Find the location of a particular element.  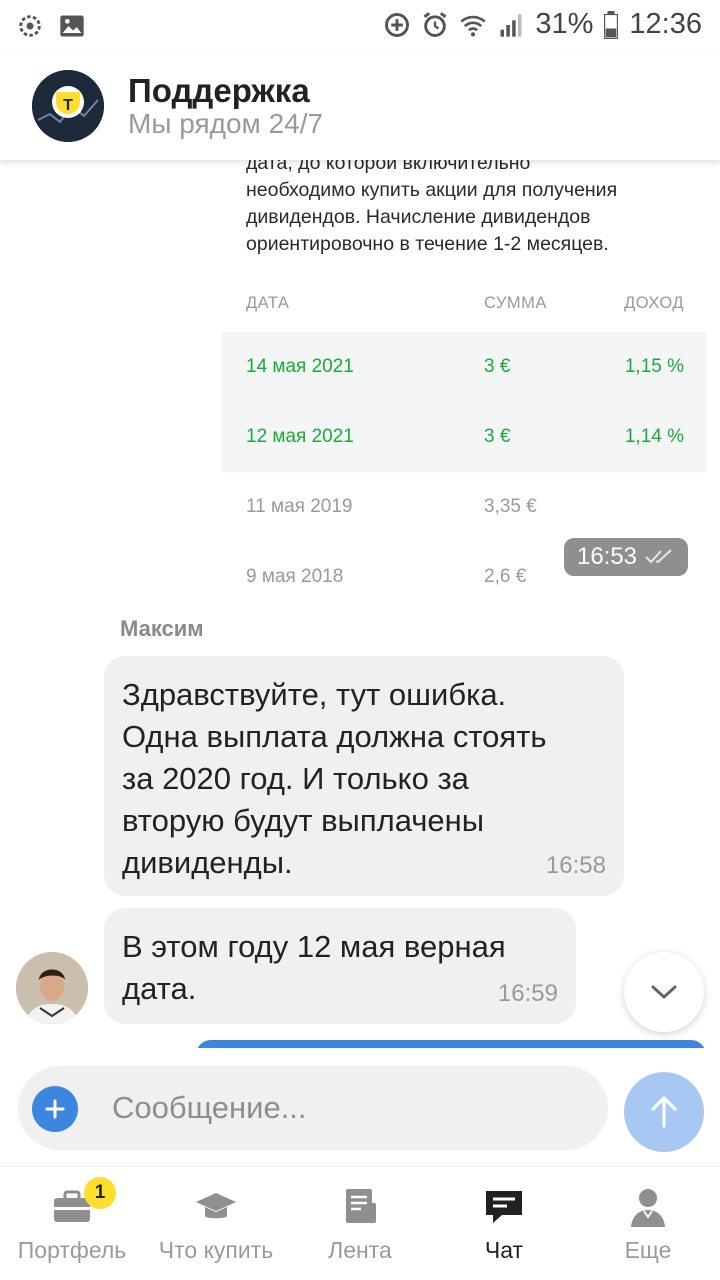

text-line: ориентировочно в течение 1-2 месяцев. is located at coordinates (427, 244).